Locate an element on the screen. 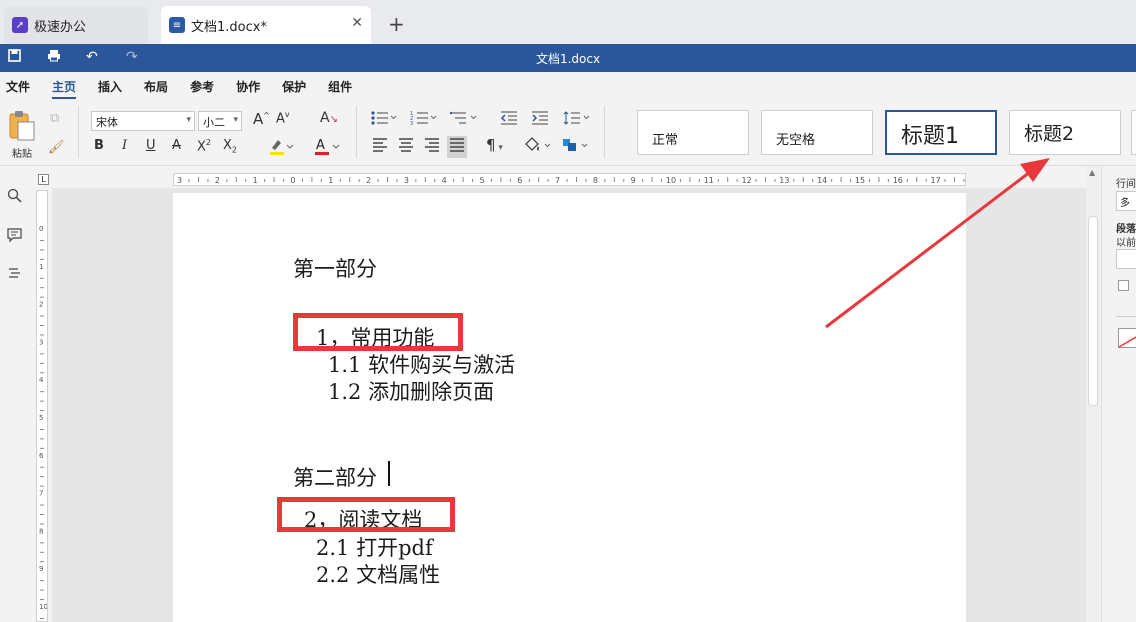  close-icon: ✕ is located at coordinates (357, 23).